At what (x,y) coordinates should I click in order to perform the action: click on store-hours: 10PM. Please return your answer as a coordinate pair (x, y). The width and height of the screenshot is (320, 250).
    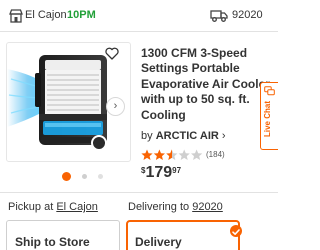
    Looking at the image, I should click on (81, 15).